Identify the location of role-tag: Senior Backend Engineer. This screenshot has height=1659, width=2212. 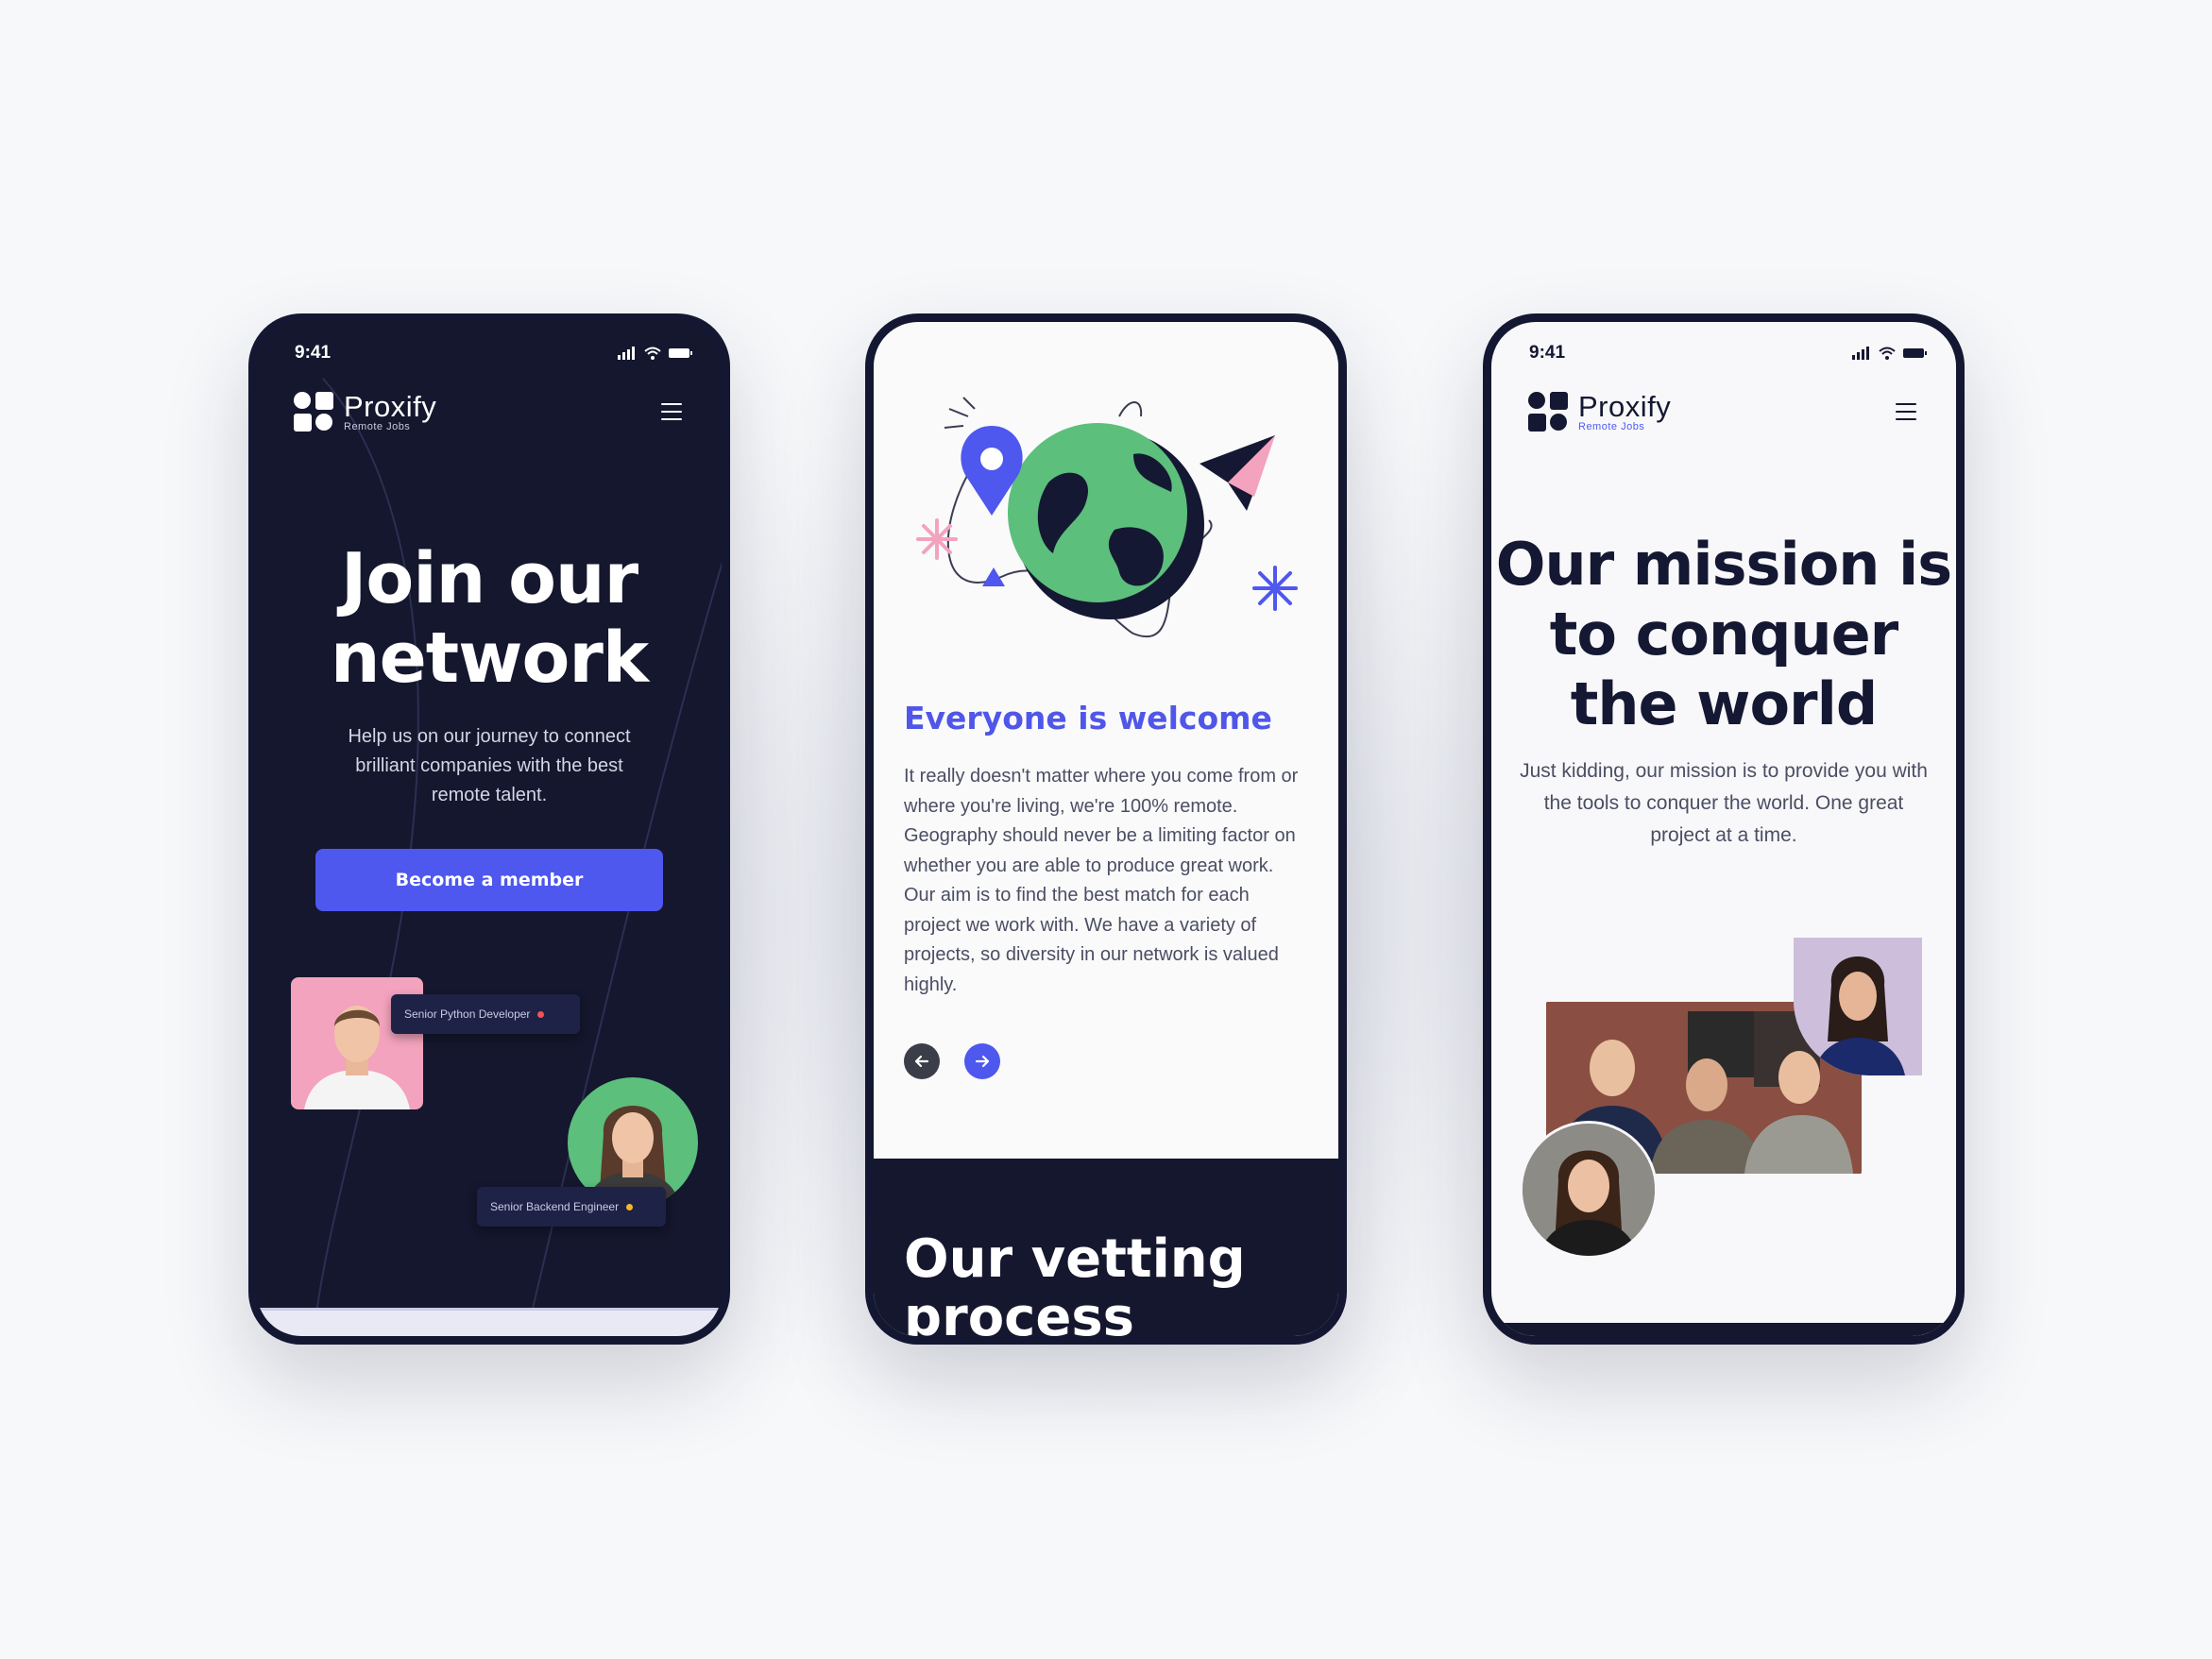
(571, 1207).